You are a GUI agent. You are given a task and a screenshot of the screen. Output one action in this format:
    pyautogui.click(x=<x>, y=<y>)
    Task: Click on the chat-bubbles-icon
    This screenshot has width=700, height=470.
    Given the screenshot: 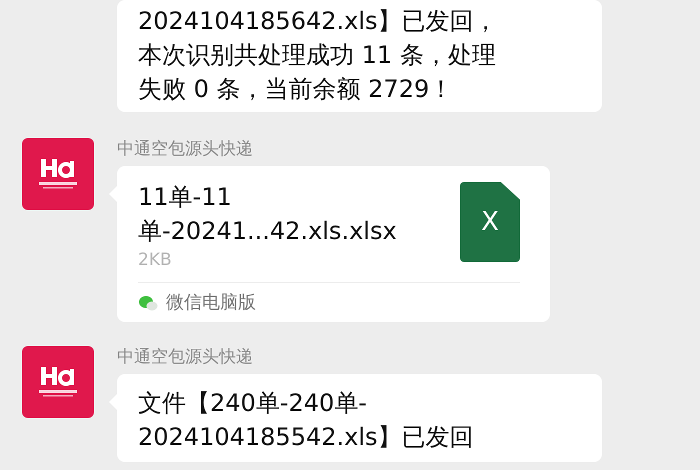 What is the action you would take?
    pyautogui.click(x=148, y=303)
    